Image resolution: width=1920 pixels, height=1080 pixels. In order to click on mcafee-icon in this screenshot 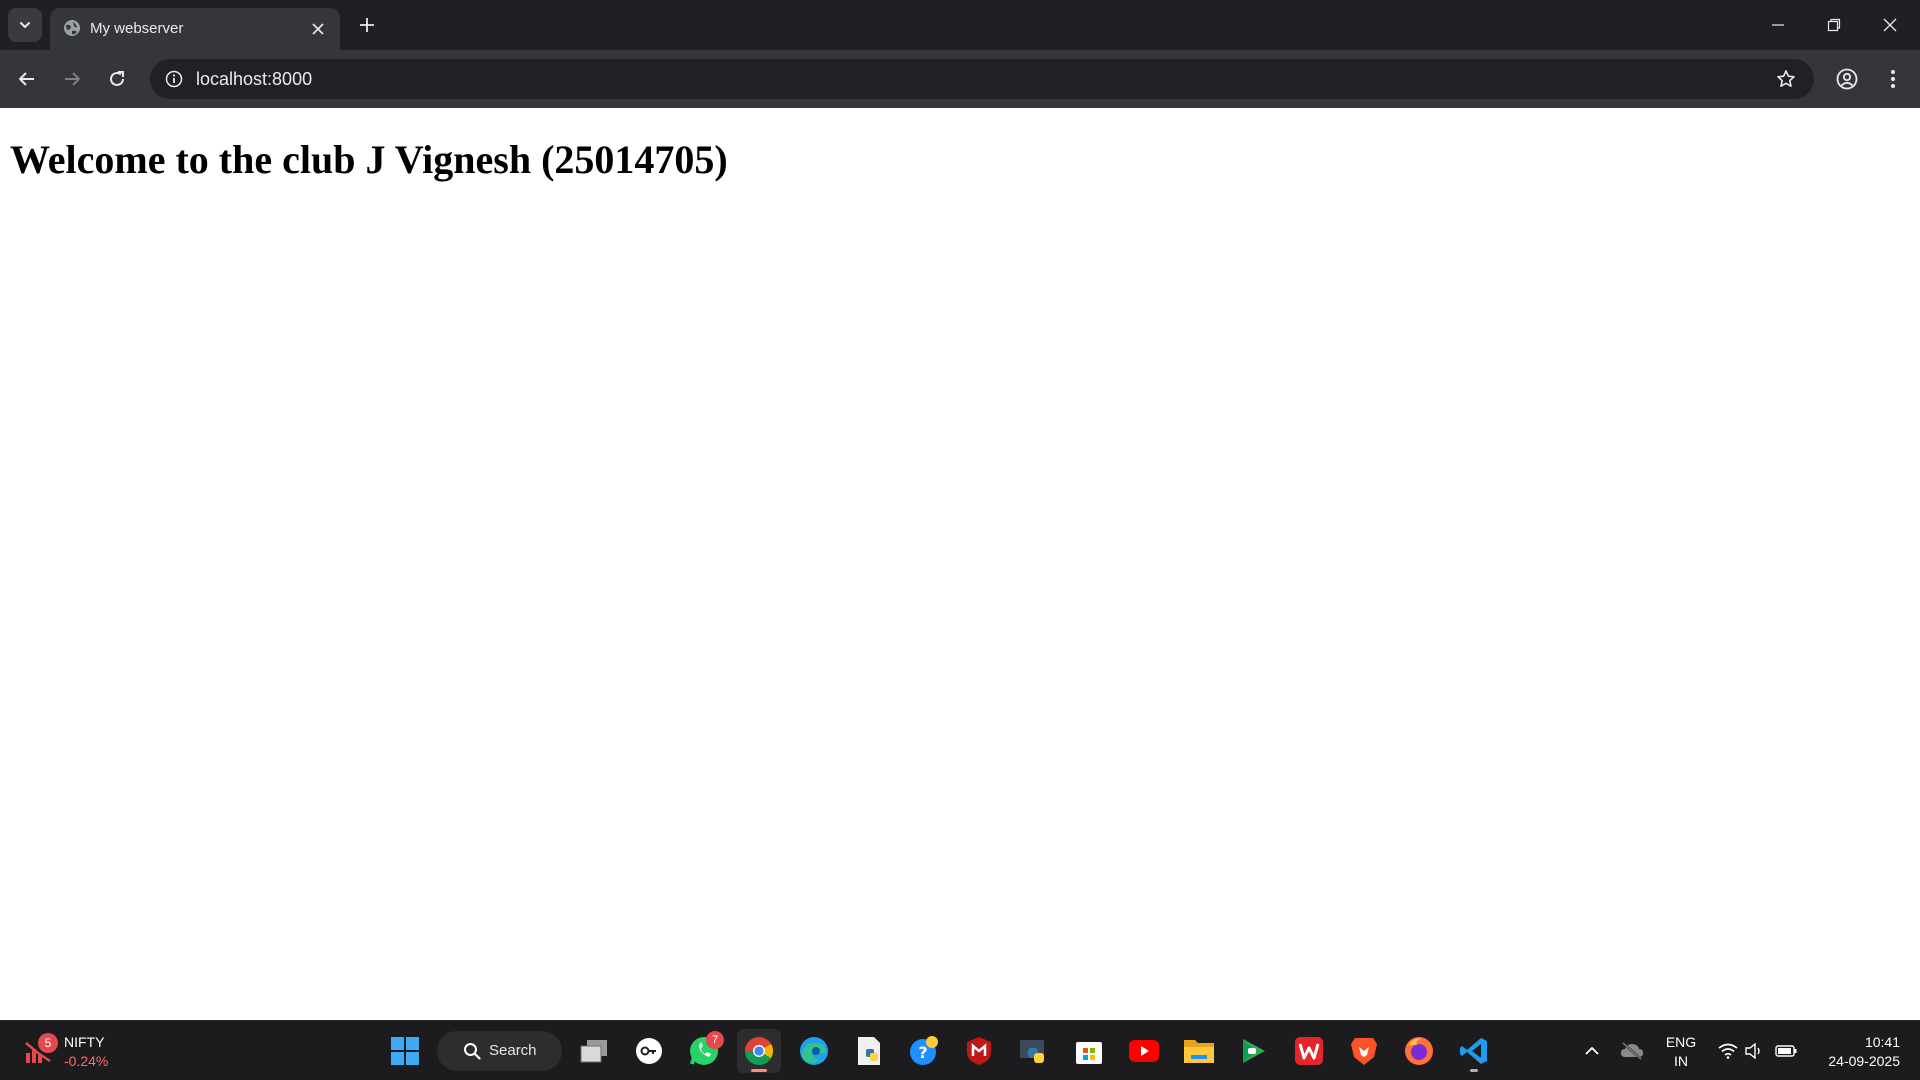, I will do `click(979, 1051)`.